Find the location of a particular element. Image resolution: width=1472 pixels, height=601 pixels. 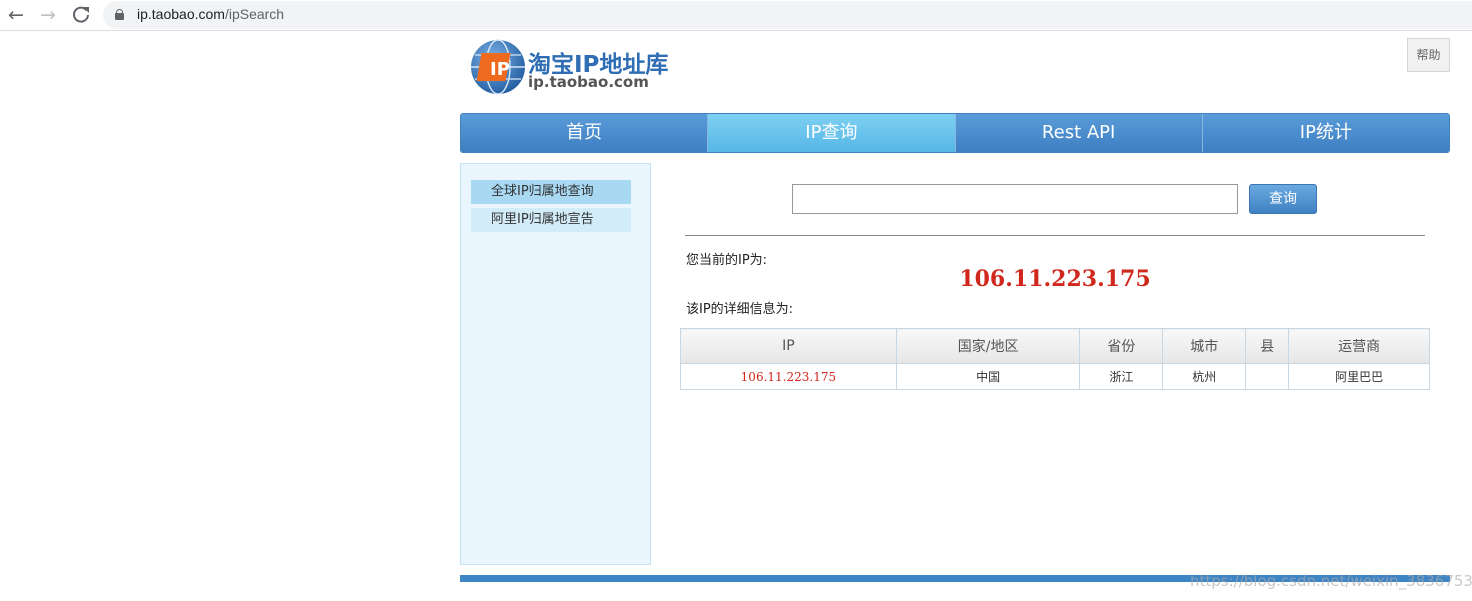

column-header-city: 城市 is located at coordinates (1204, 346).